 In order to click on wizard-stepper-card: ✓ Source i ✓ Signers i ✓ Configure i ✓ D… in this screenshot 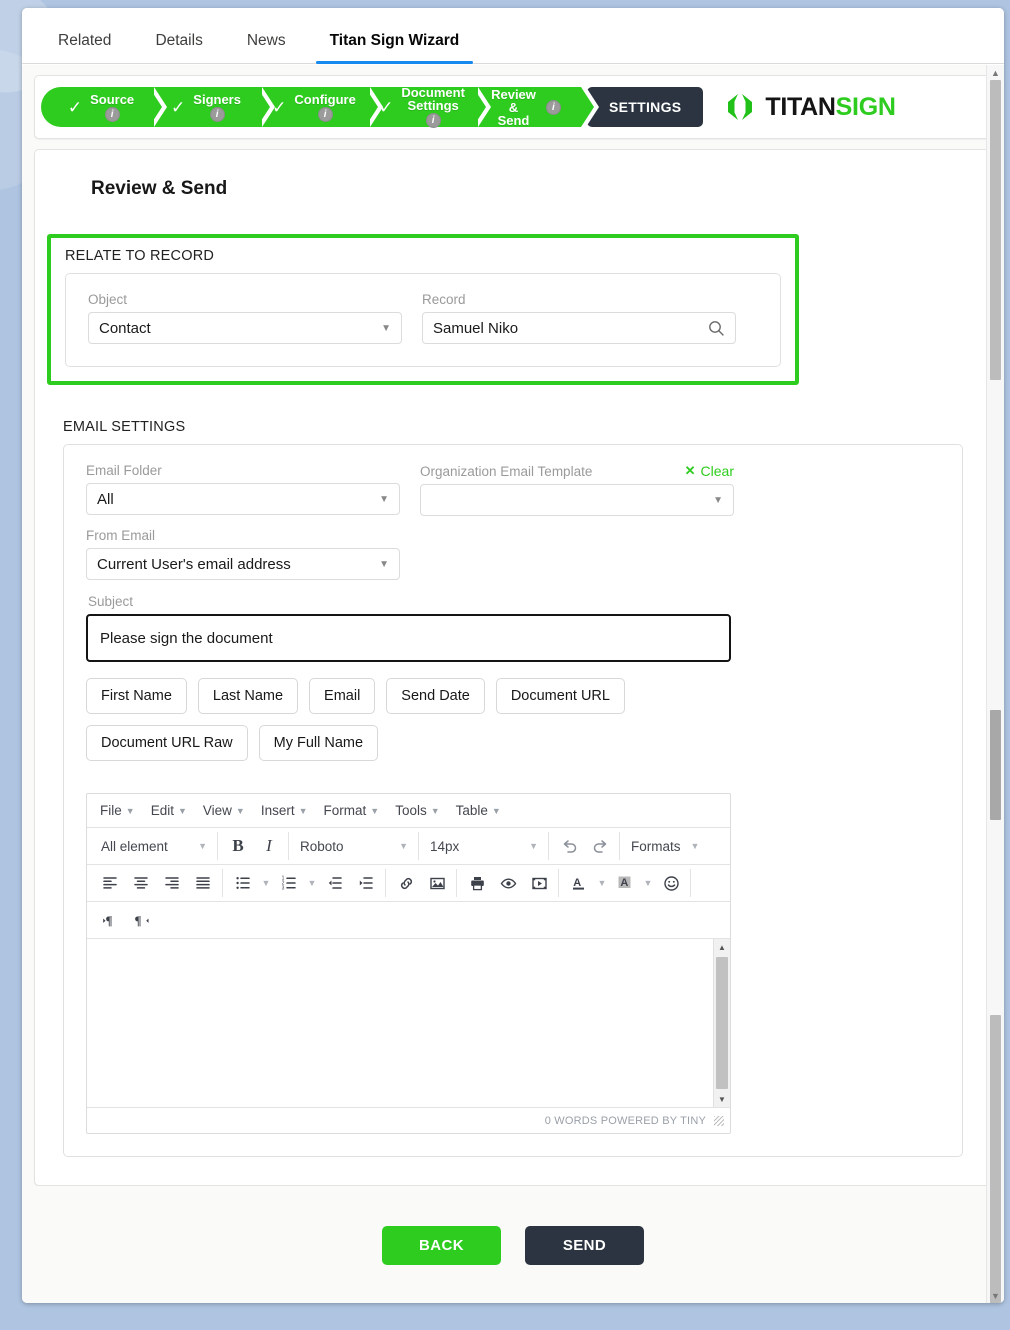, I will do `click(513, 107)`.